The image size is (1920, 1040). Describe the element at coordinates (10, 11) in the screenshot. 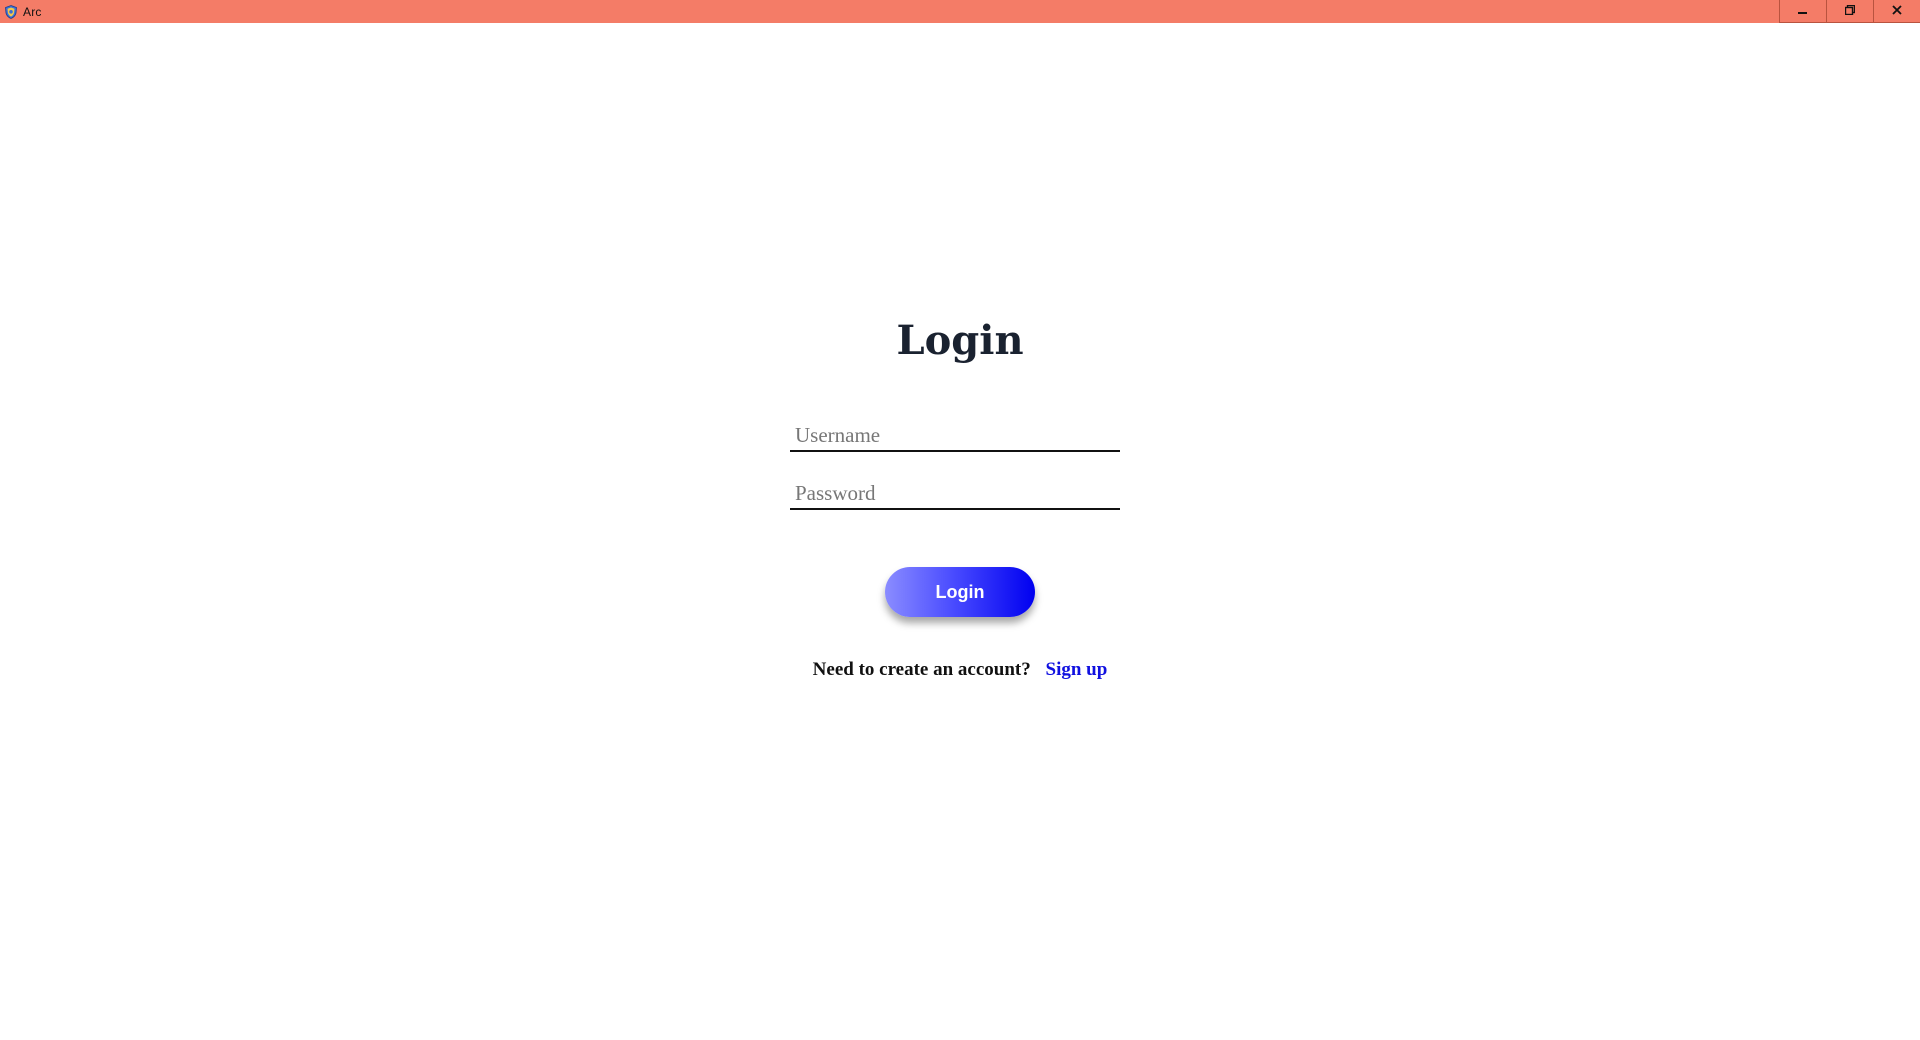

I see `shield-icon` at that location.